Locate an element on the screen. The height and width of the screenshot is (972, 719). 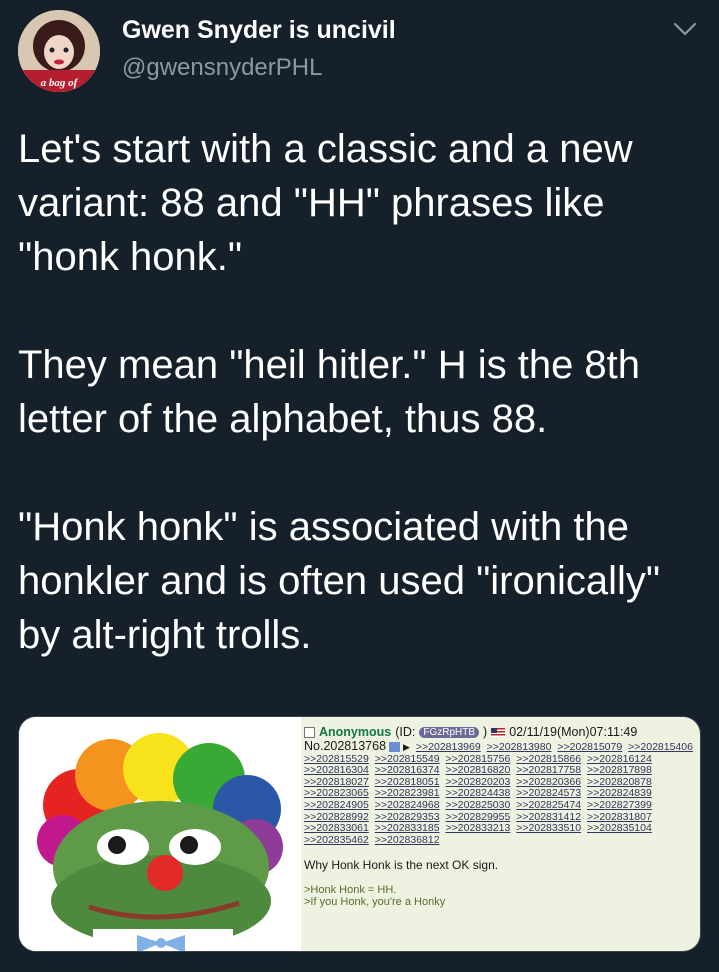
reply-link: >>202825030 is located at coordinates (478, 805).